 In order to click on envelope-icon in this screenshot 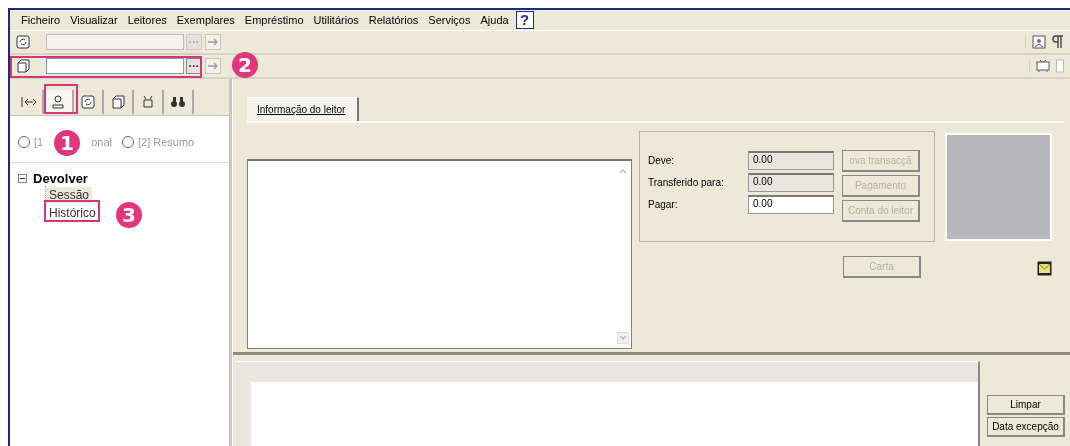, I will do `click(1044, 268)`.